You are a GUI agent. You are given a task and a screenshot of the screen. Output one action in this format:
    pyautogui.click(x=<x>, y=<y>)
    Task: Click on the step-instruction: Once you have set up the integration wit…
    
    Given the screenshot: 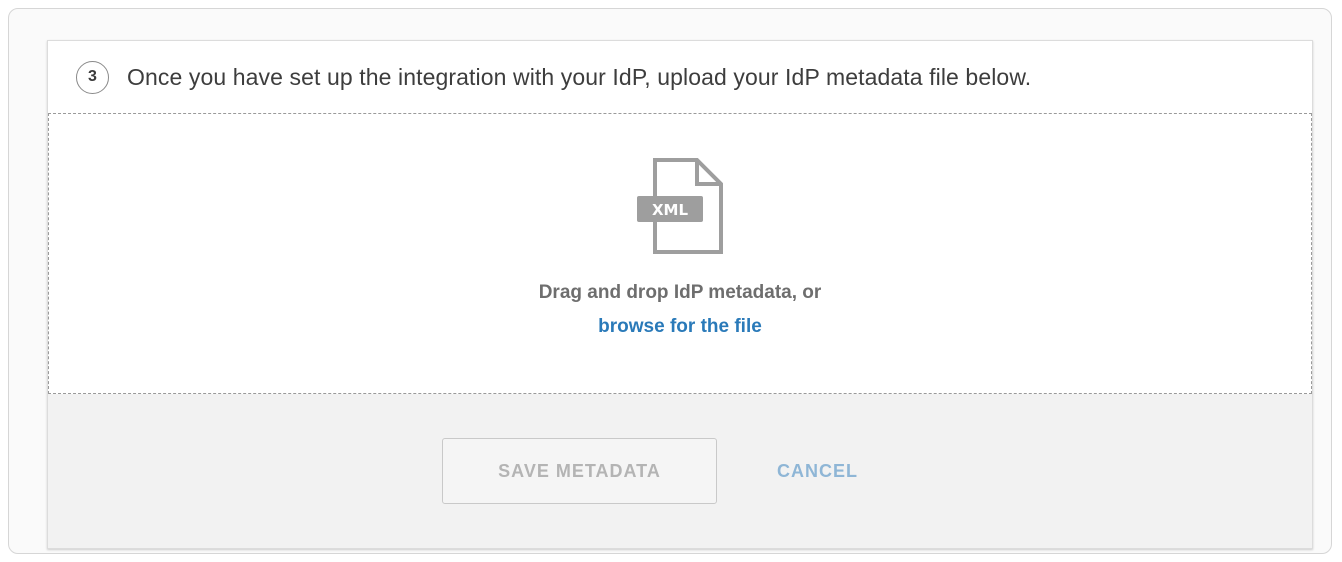 What is the action you would take?
    pyautogui.click(x=579, y=76)
    